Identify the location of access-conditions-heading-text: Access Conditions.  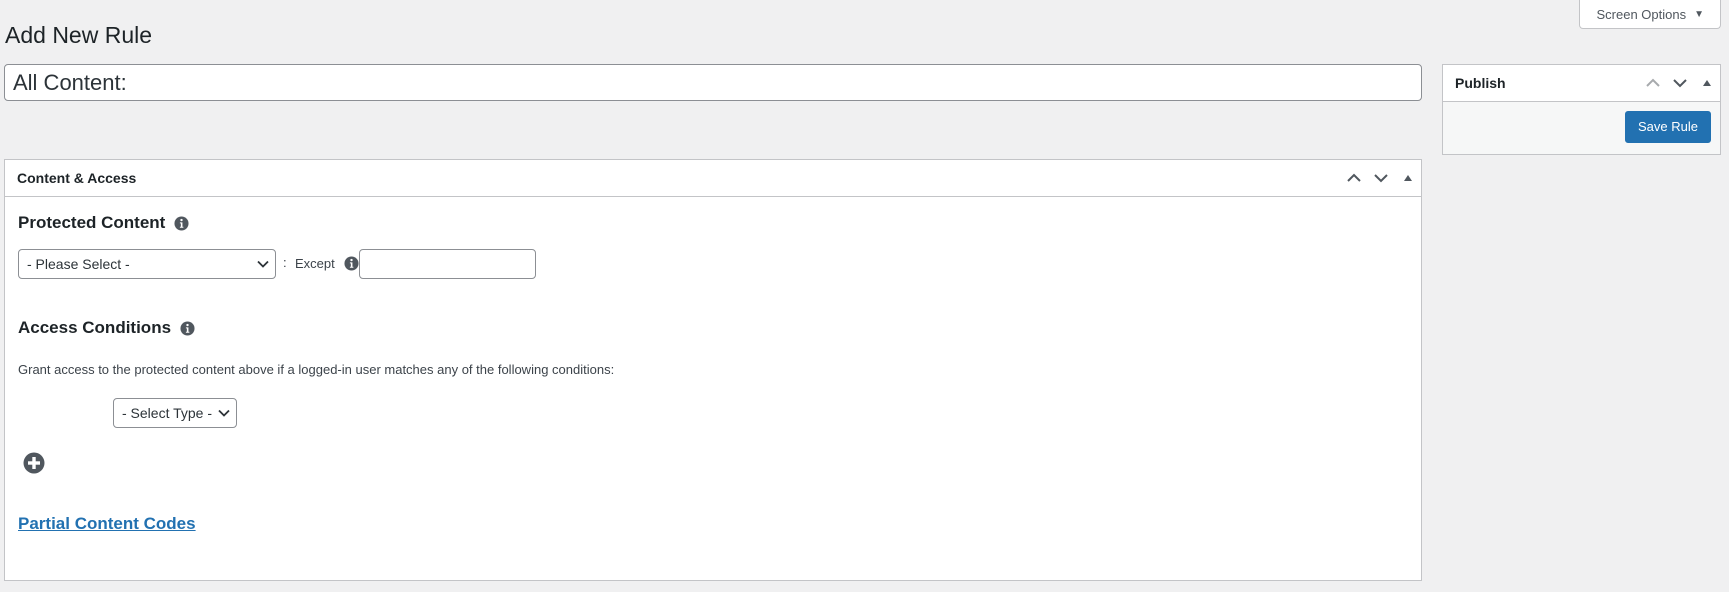
(95, 327).